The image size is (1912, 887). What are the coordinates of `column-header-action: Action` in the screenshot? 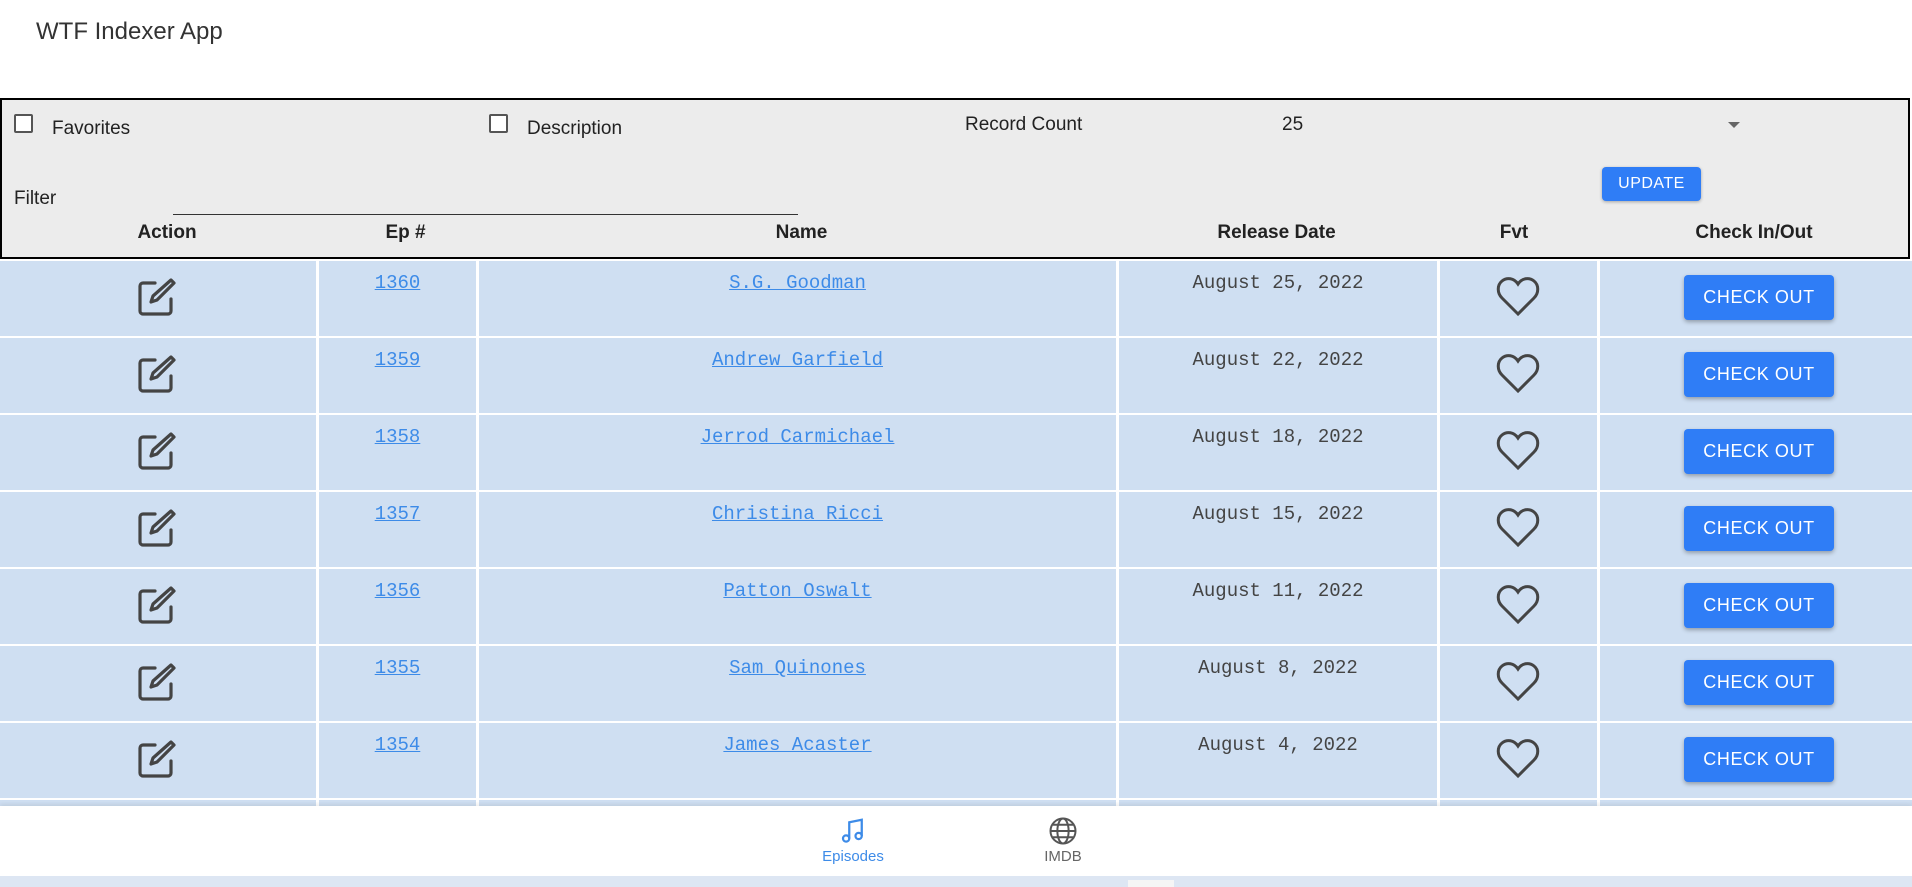 It's located at (167, 232).